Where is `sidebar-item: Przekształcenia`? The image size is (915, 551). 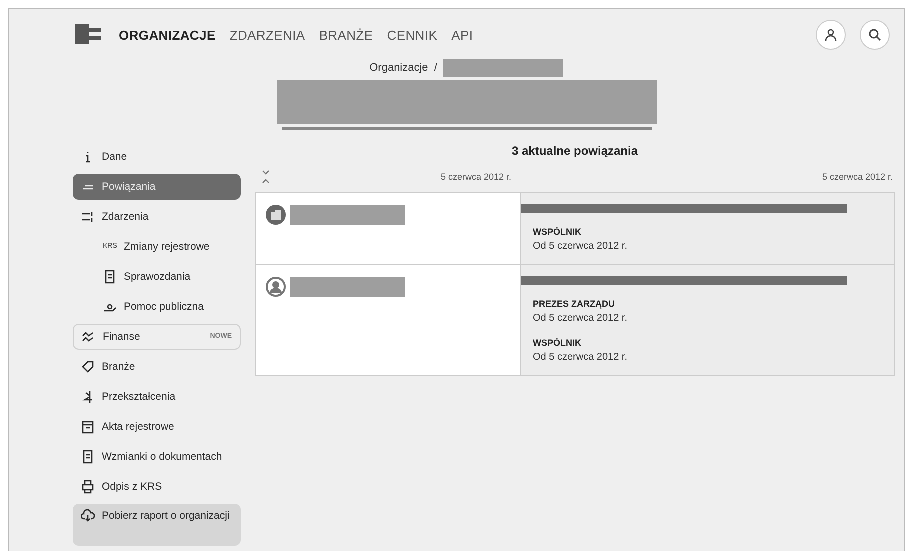
sidebar-item: Przekształcenia is located at coordinates (157, 397).